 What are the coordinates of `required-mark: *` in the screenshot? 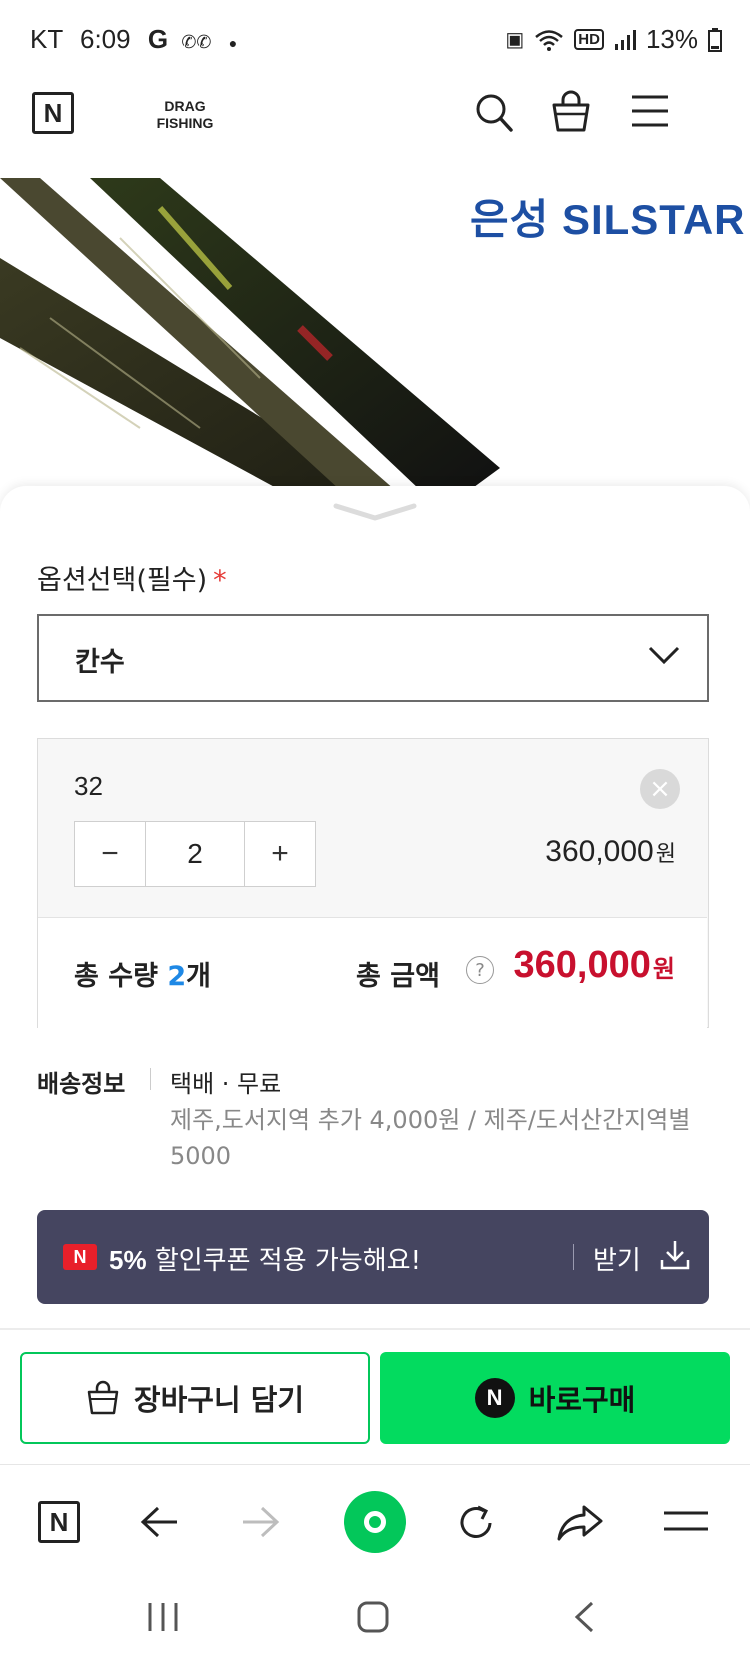 It's located at (220, 580).